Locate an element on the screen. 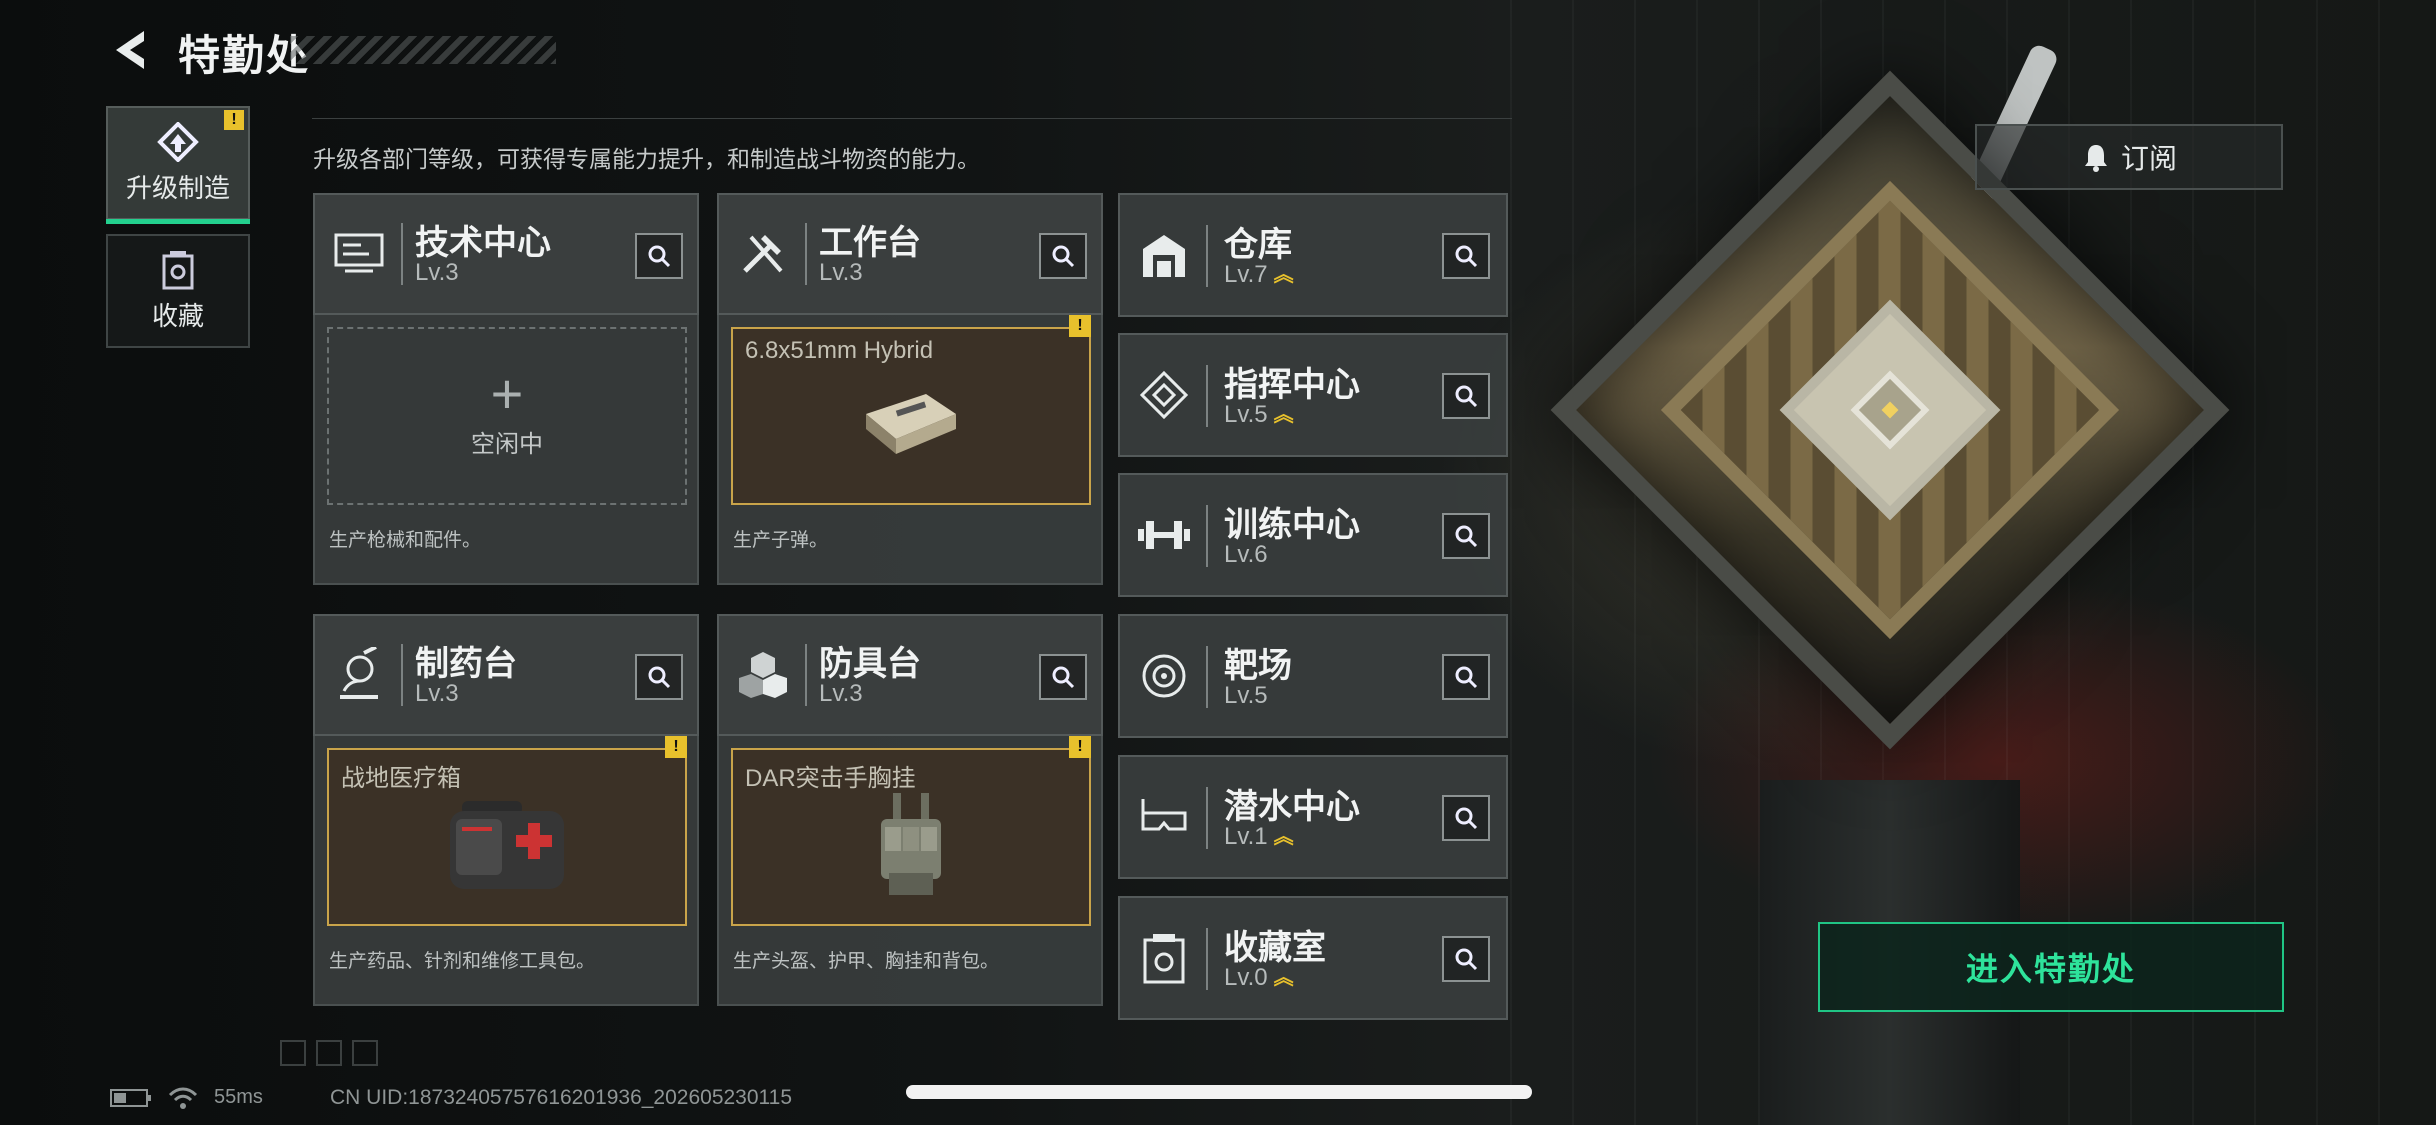 The image size is (2436, 1125). dept-description: 生产子弹。 is located at coordinates (781, 540).